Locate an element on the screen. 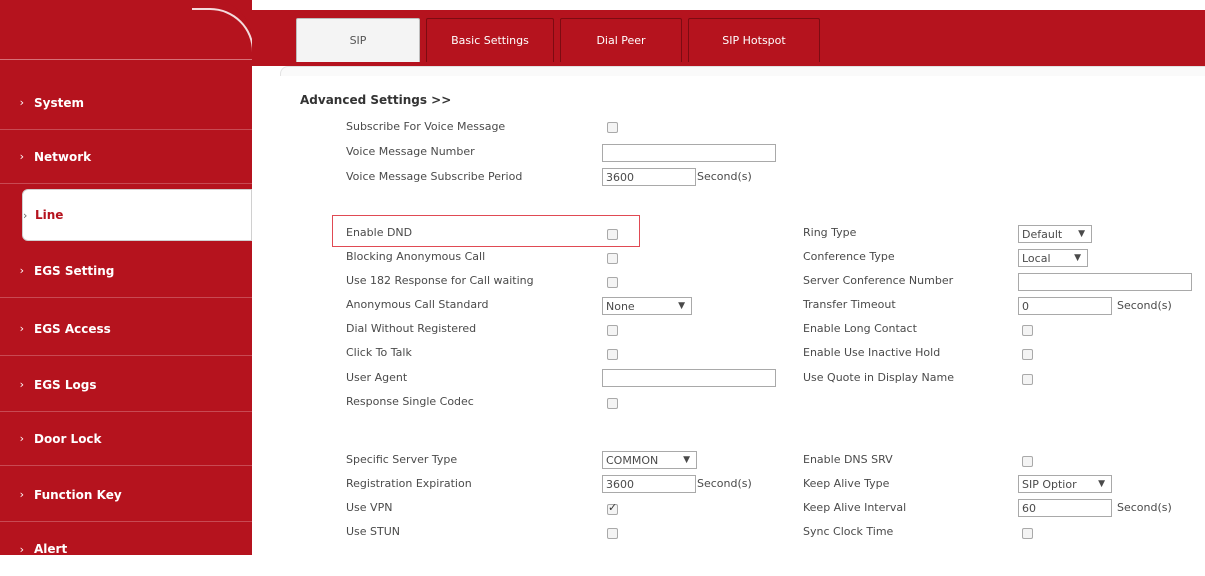 This screenshot has height=576, width=1205. enable-long-contact-checkbox is located at coordinates (1027, 330).